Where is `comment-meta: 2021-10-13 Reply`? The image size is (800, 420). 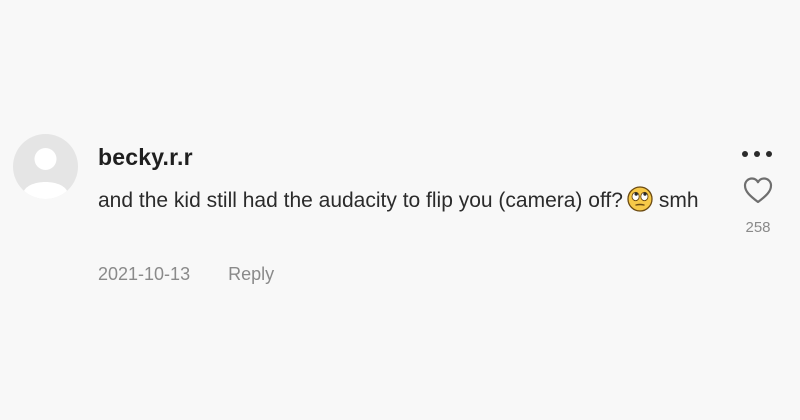 comment-meta: 2021-10-13 Reply is located at coordinates (186, 274).